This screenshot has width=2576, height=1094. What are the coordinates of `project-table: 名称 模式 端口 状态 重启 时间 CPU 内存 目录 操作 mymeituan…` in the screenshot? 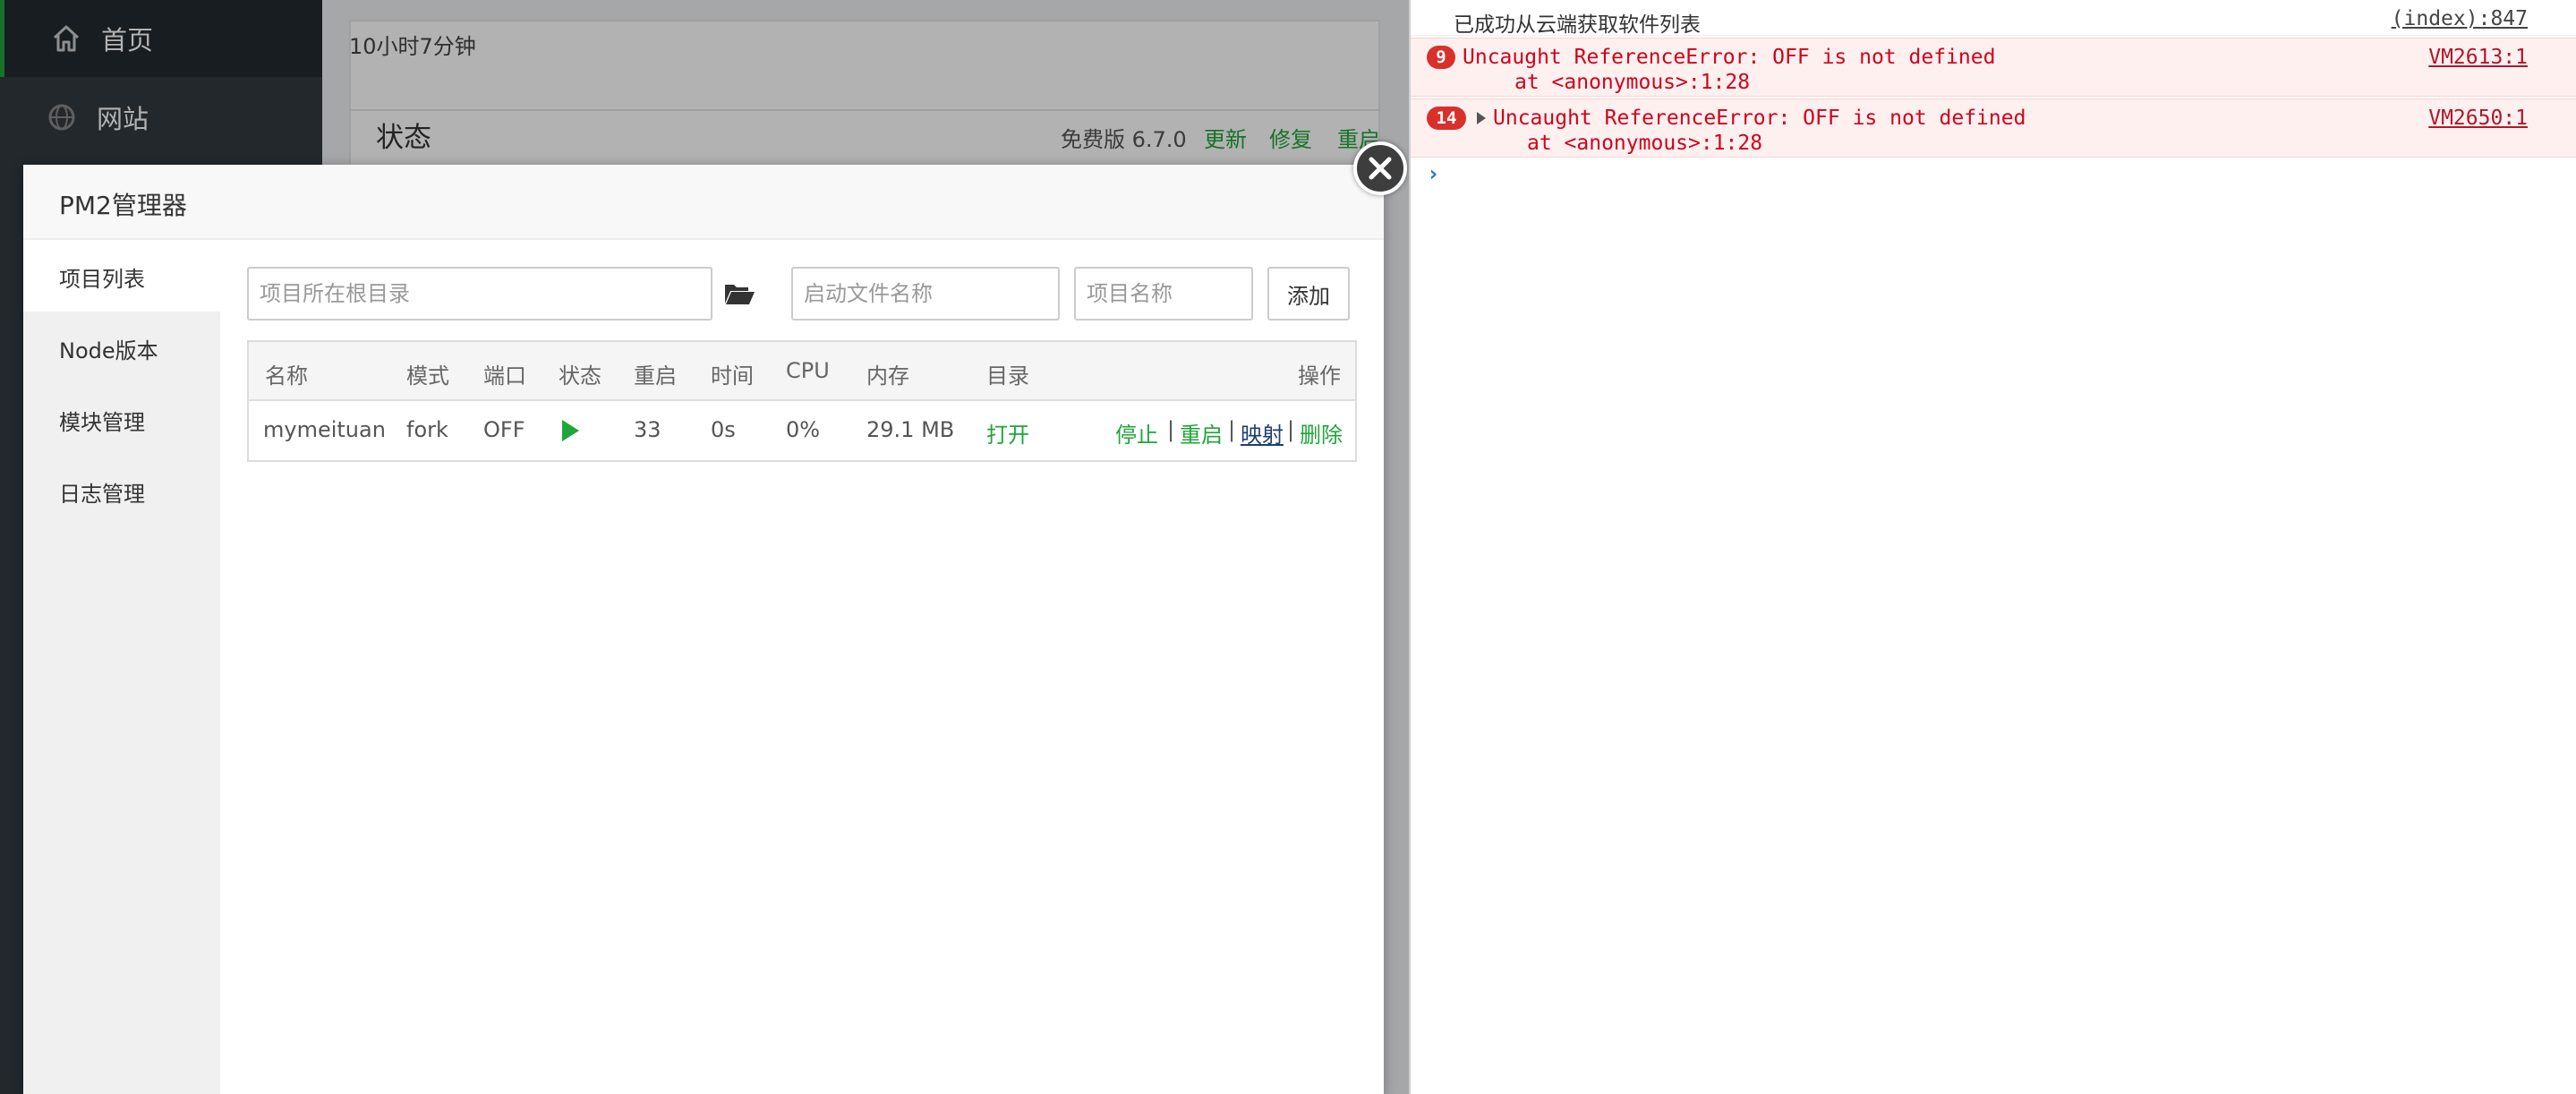 It's located at (802, 401).